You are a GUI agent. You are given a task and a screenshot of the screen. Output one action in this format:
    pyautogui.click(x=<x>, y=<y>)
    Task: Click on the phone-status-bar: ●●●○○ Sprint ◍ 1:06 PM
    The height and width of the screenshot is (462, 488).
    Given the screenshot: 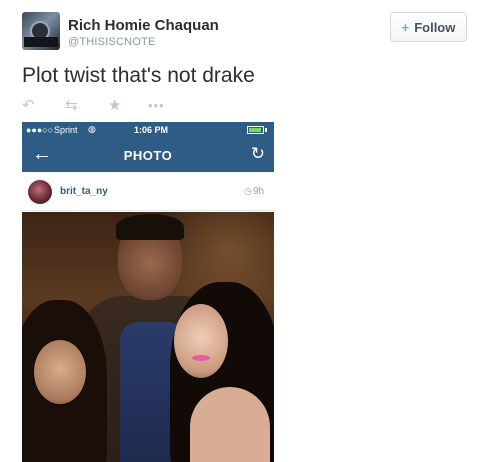 What is the action you would take?
    pyautogui.click(x=148, y=130)
    